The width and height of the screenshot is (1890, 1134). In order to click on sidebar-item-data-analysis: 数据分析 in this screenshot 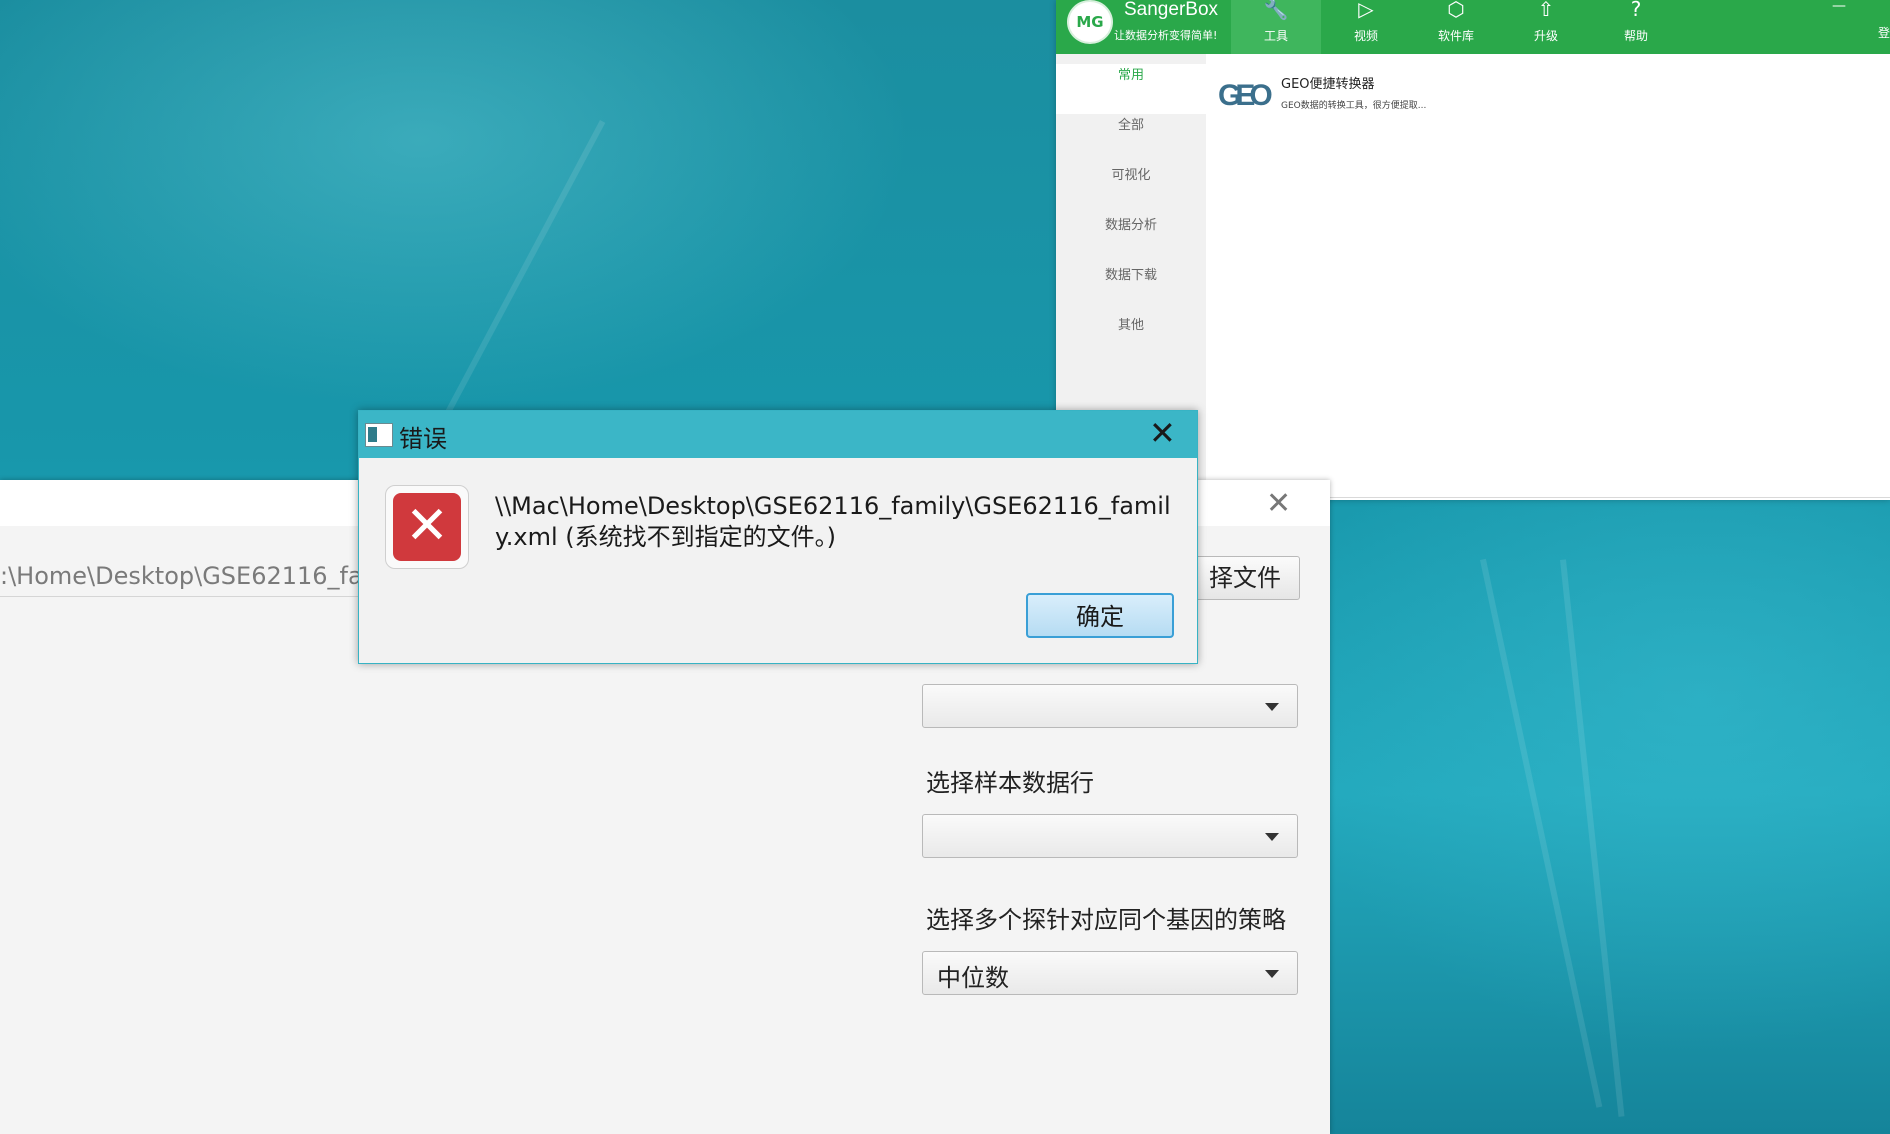, I will do `click(1131, 239)`.